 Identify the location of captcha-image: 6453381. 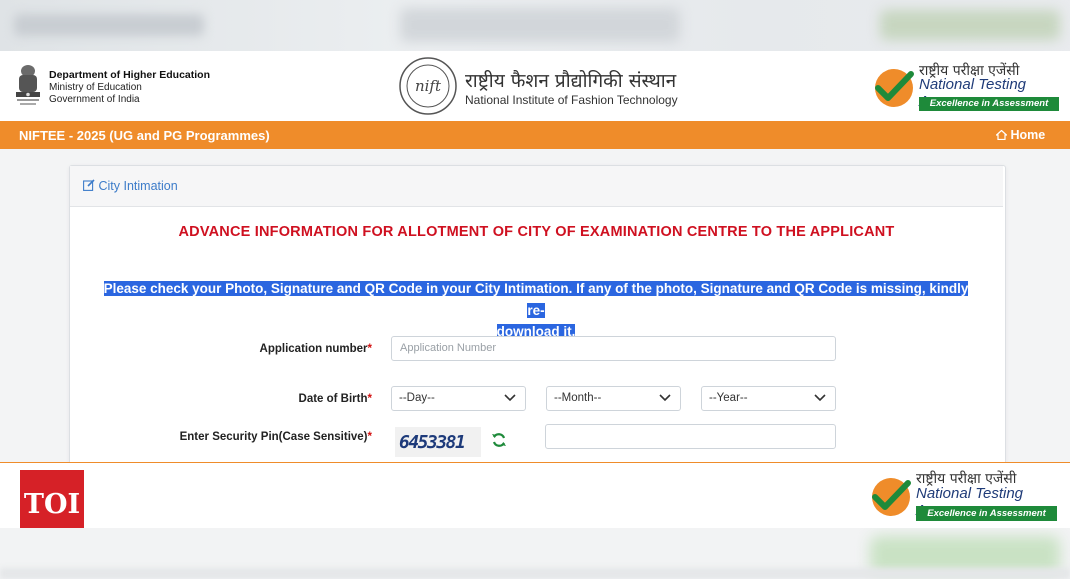
(438, 442).